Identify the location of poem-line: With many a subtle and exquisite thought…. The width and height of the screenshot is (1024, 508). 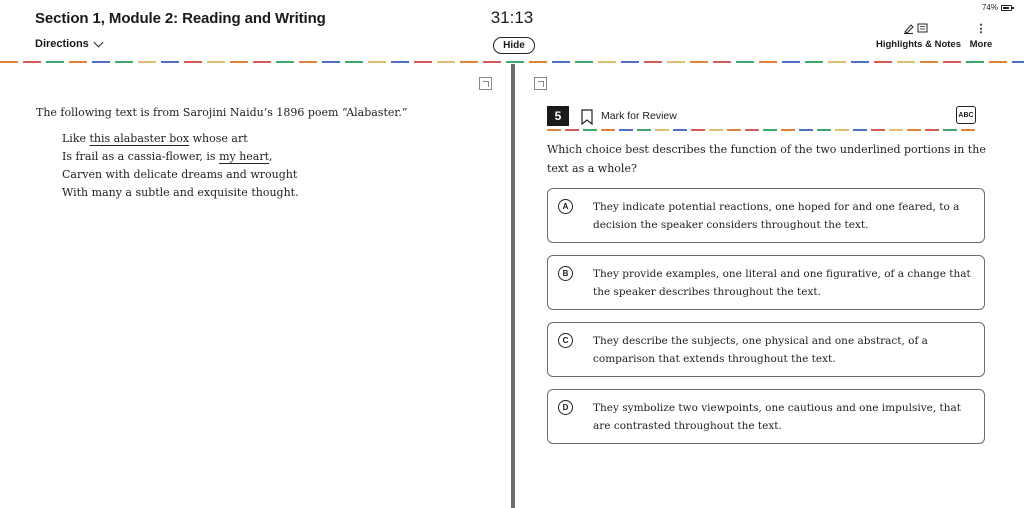
(180, 192).